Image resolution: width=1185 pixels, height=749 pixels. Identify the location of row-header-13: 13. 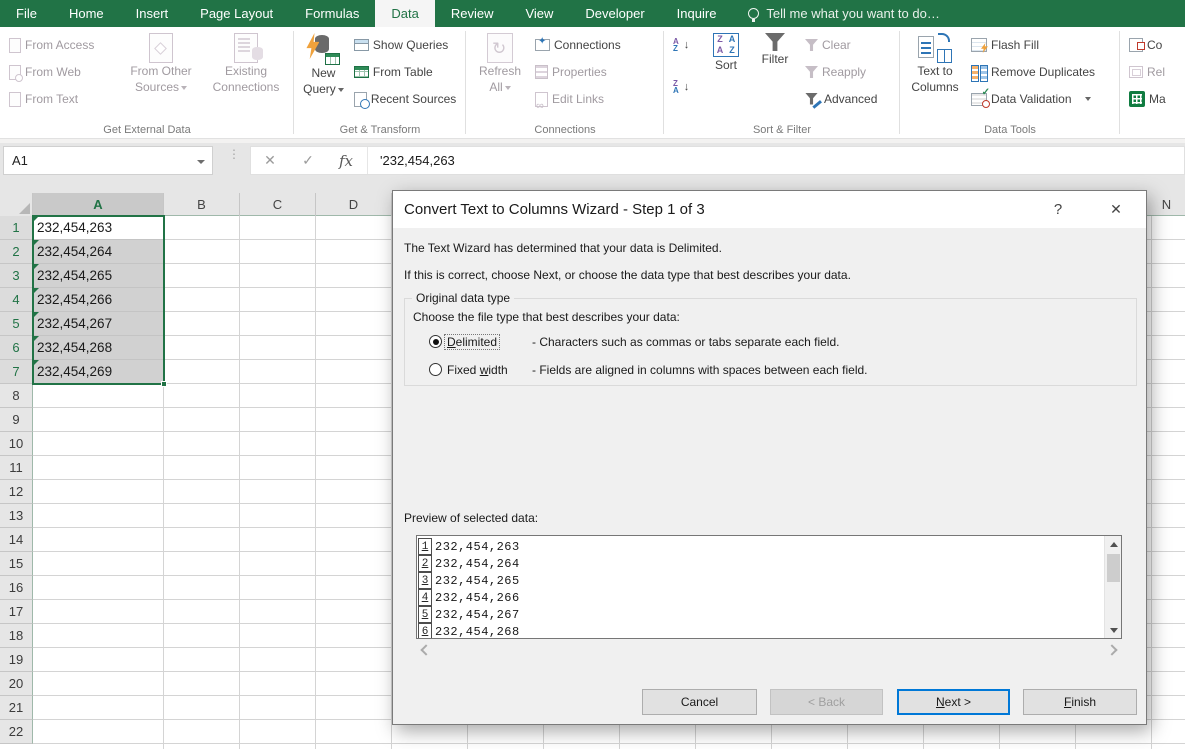
(16, 516).